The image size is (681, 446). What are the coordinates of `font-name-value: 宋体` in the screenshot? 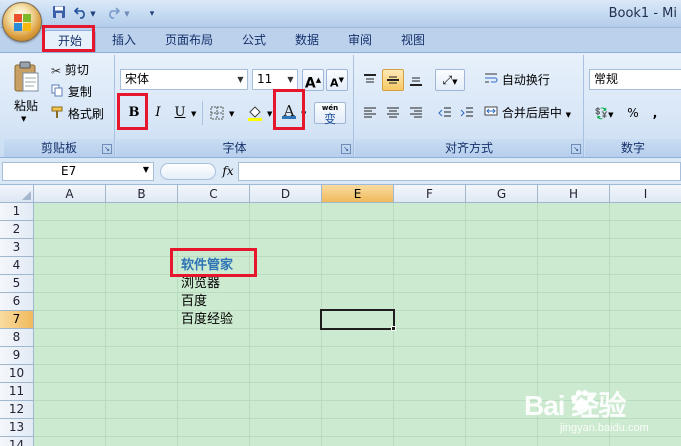 It's located at (137, 79).